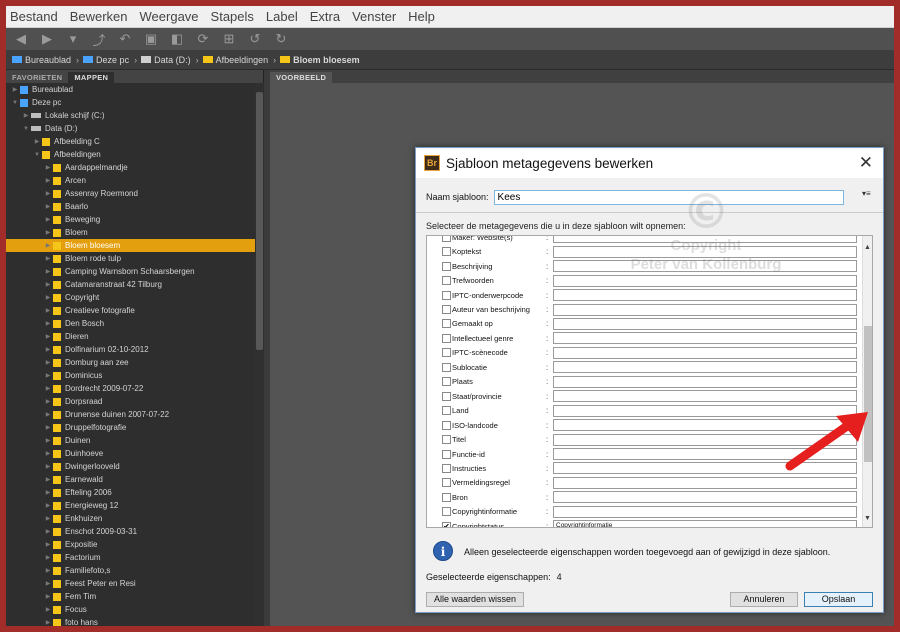  What do you see at coordinates (130, 440) in the screenshot?
I see `folder-tree-item: ▶ Duinen` at bounding box center [130, 440].